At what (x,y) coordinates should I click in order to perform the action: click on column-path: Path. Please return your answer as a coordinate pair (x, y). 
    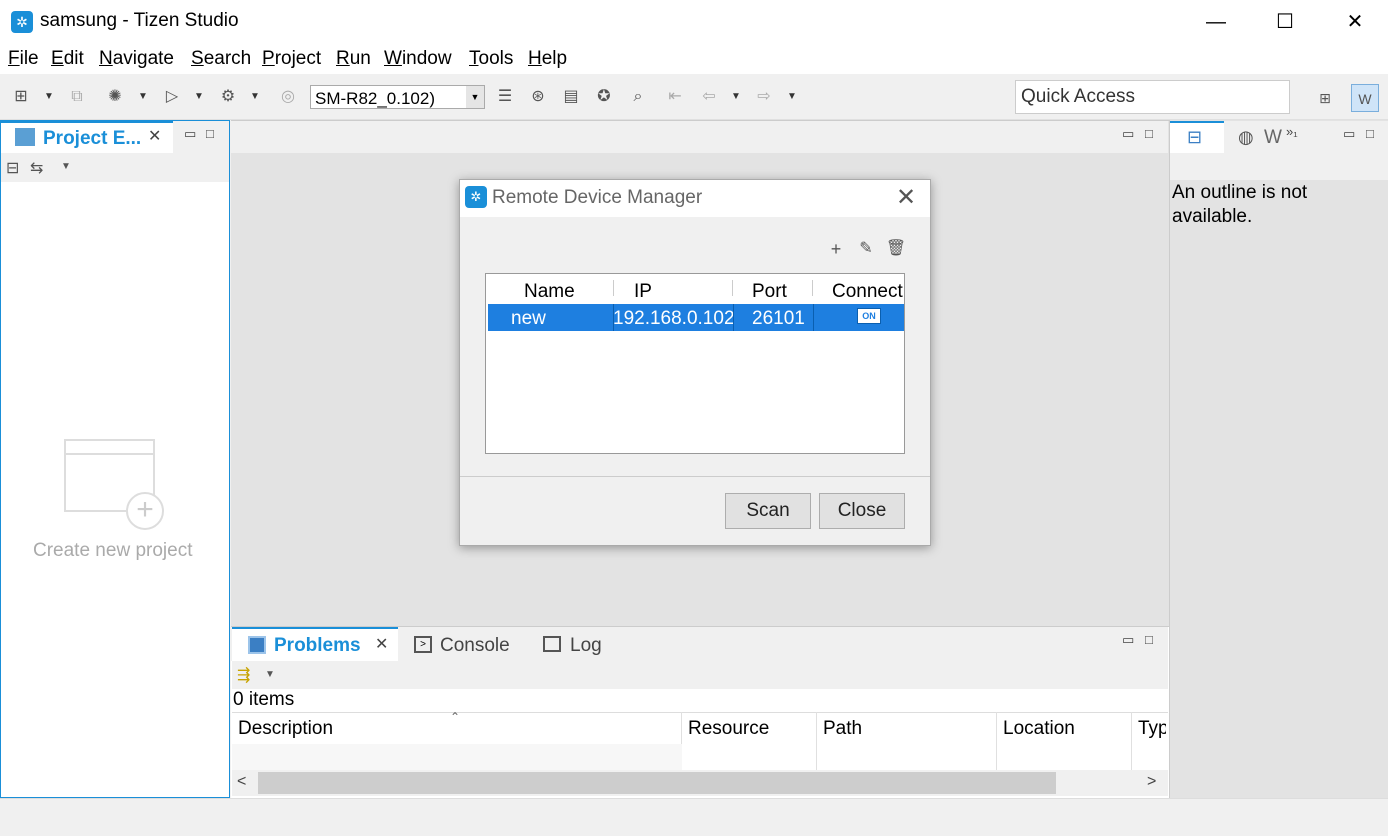
    Looking at the image, I should click on (842, 729).